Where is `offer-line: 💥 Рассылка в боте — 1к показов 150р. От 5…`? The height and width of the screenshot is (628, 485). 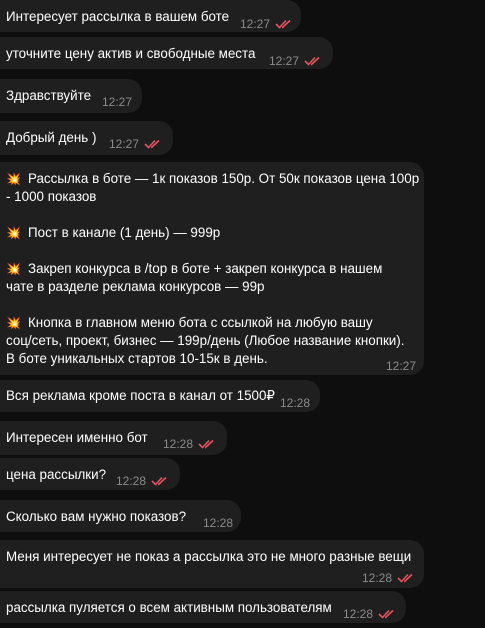 offer-line: 💥 Рассылка в боте — 1к показов 150р. От 5… is located at coordinates (213, 178).